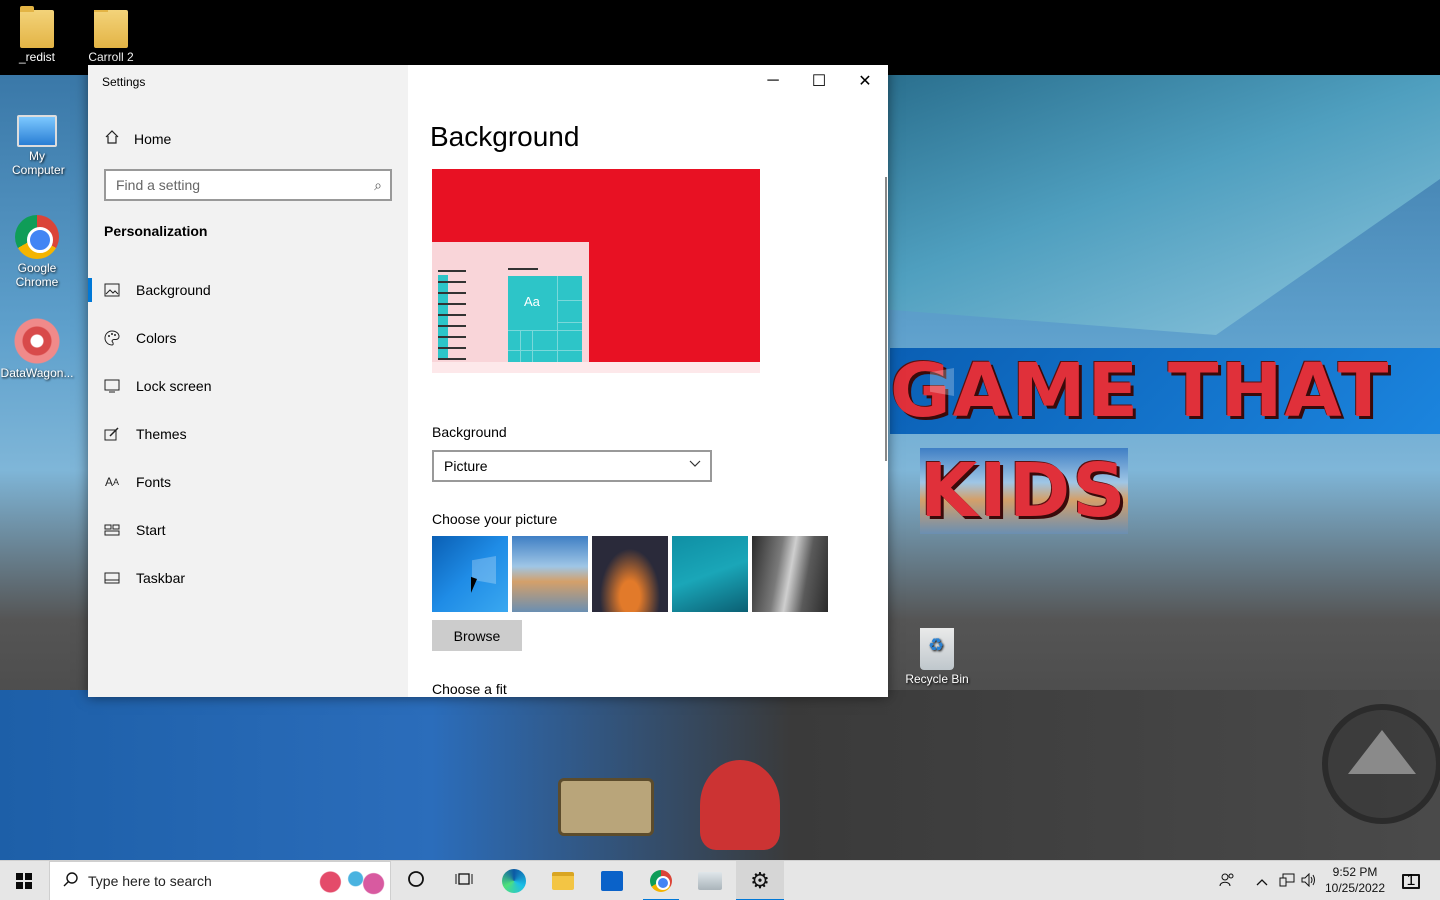 Image resolution: width=1440 pixels, height=900 pixels. Describe the element at coordinates (937, 649) in the screenshot. I see `recycle-bin-icon` at that location.